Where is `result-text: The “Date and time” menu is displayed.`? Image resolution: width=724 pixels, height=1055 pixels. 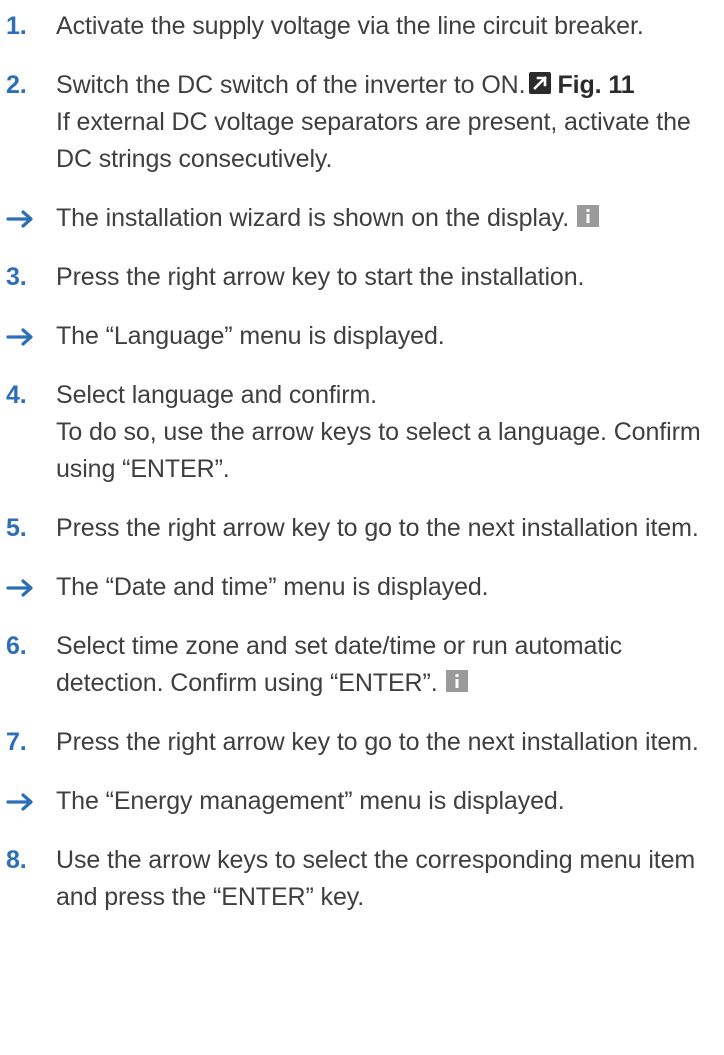
result-text: The “Date and time” menu is displayed. is located at coordinates (272, 587).